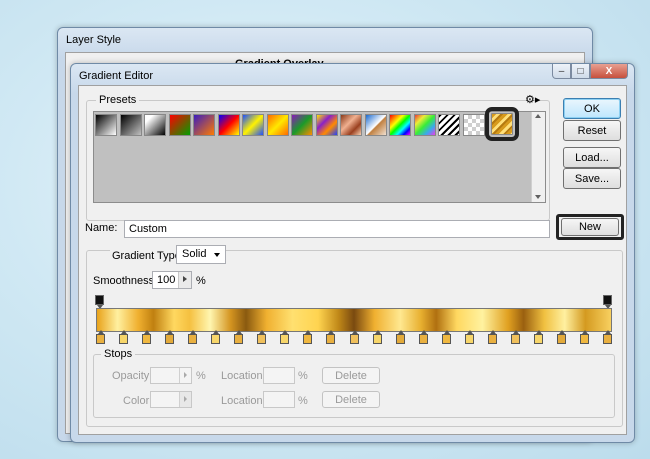 The width and height of the screenshot is (650, 459). What do you see at coordinates (424, 125) in the screenshot?
I see `preset-swatch-transparent-rainbow` at bounding box center [424, 125].